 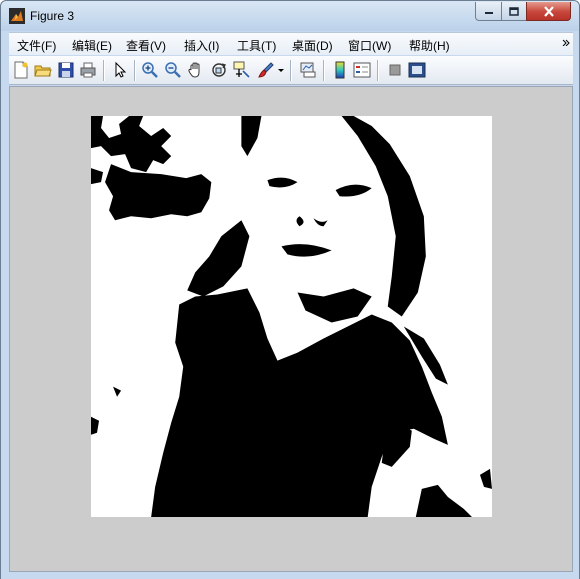 I want to click on zoom-in-icon, so click(x=150, y=70).